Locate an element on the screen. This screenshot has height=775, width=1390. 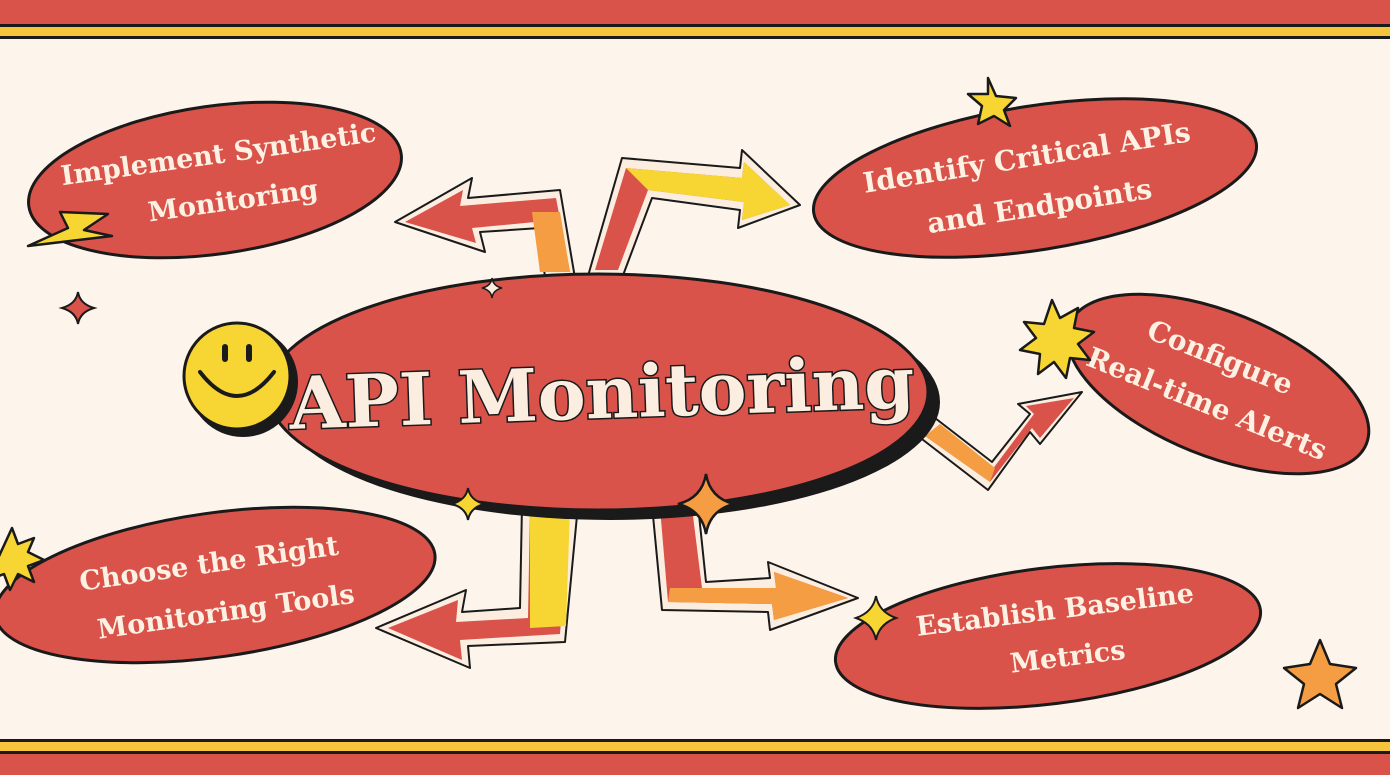
node-critical: Identify Critical APIs and Endpoints is located at coordinates (1035, 178).